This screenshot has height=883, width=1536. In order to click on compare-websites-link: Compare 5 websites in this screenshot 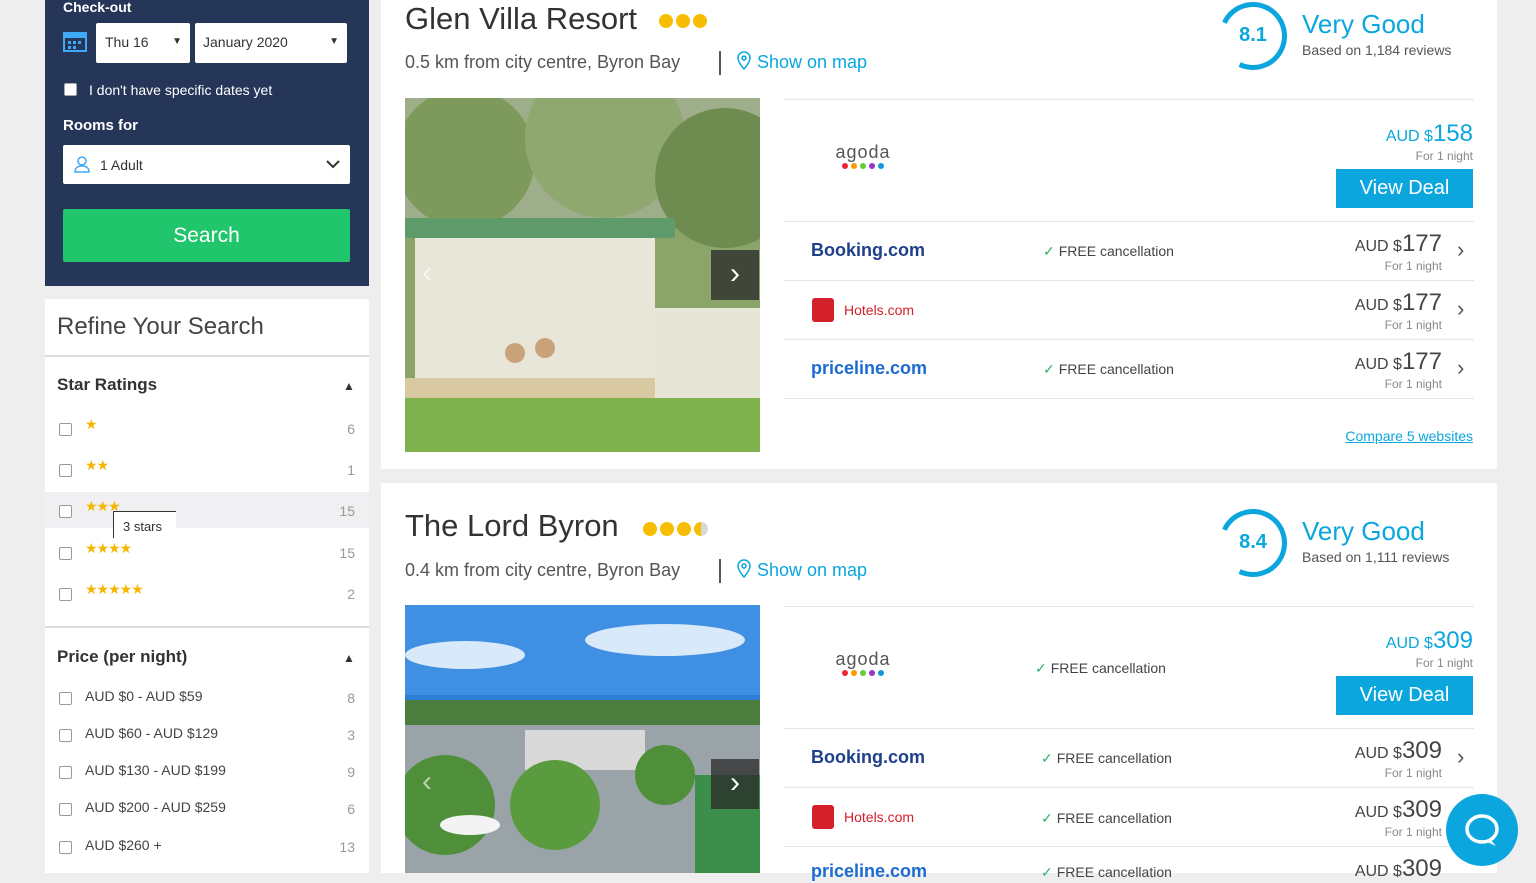, I will do `click(1409, 436)`.